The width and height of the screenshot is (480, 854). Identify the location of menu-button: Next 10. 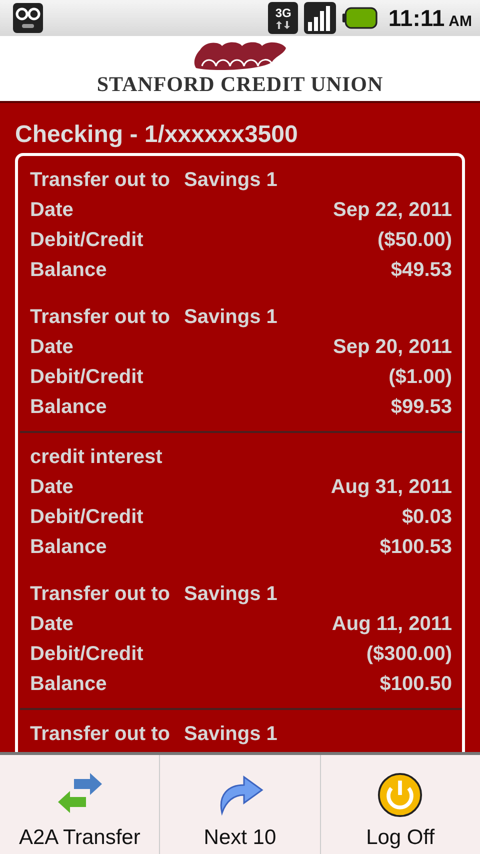
(240, 804).